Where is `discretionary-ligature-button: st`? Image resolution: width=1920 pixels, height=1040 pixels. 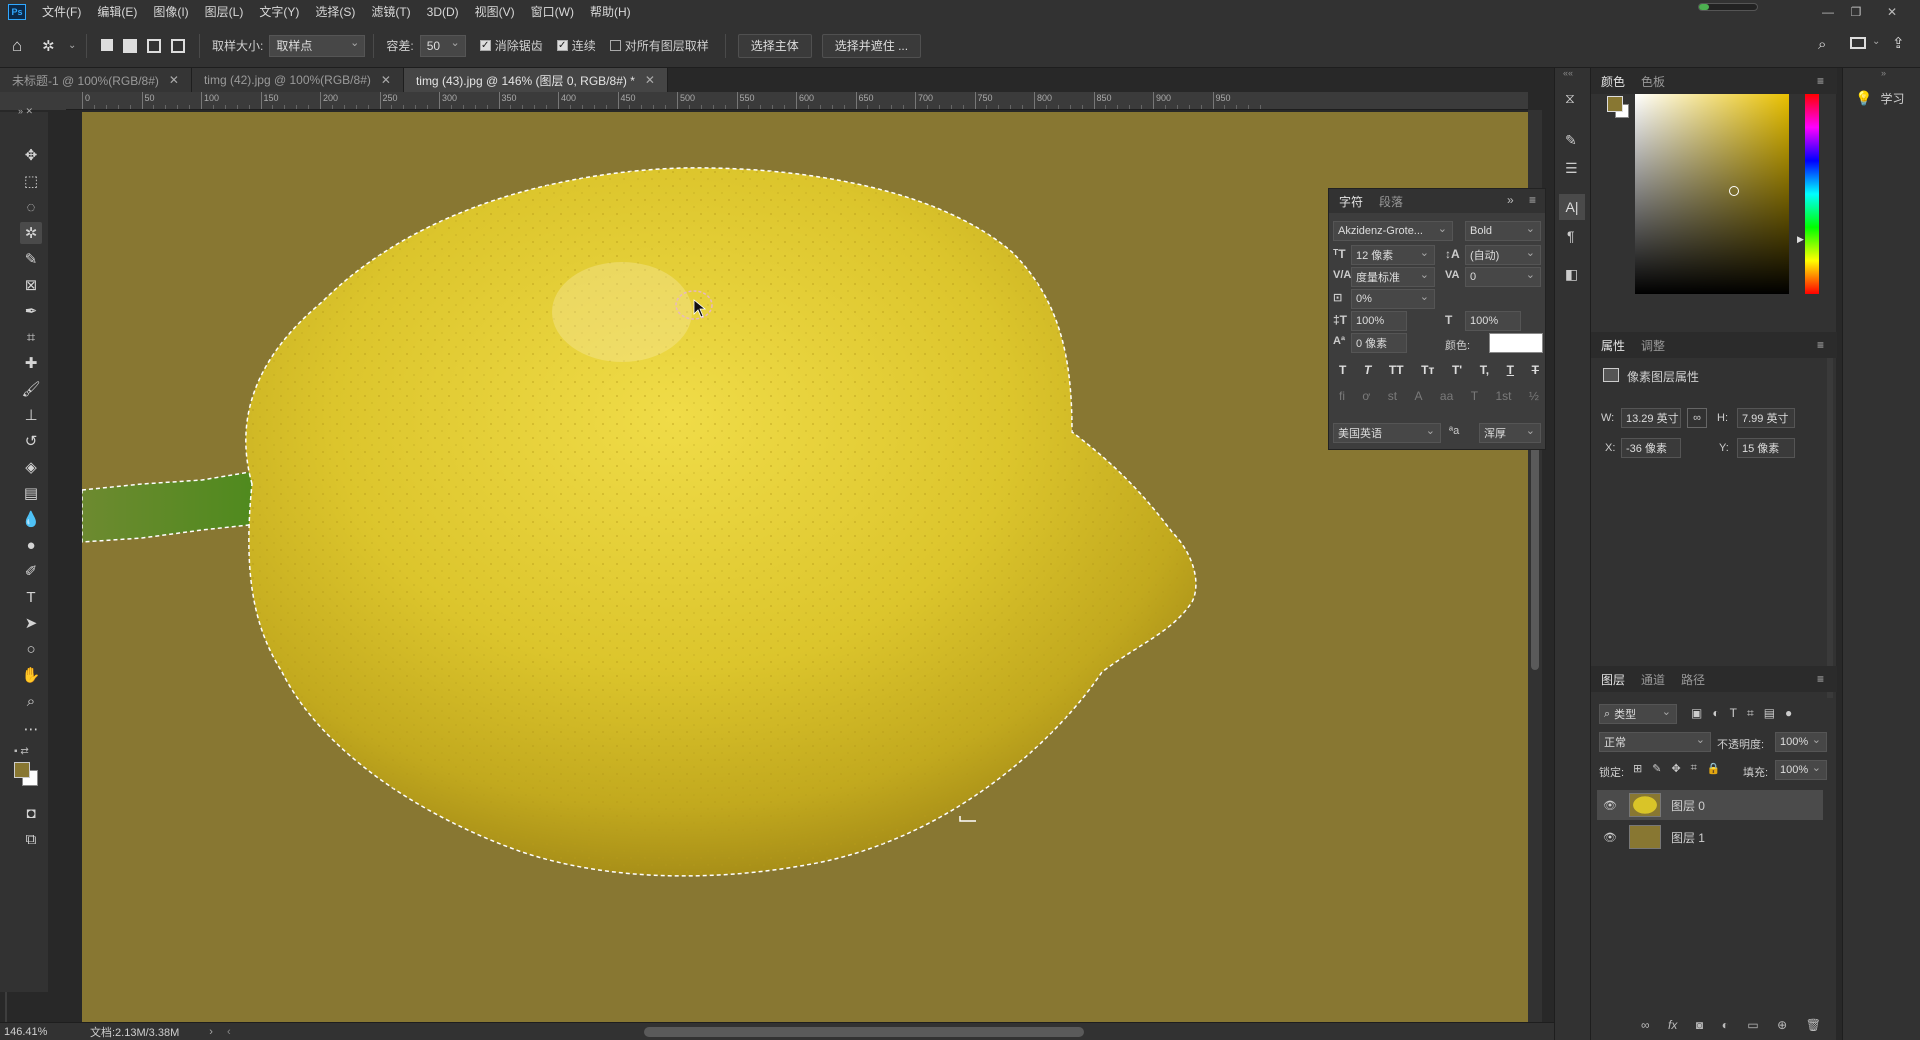 discretionary-ligature-button: st is located at coordinates (1392, 396).